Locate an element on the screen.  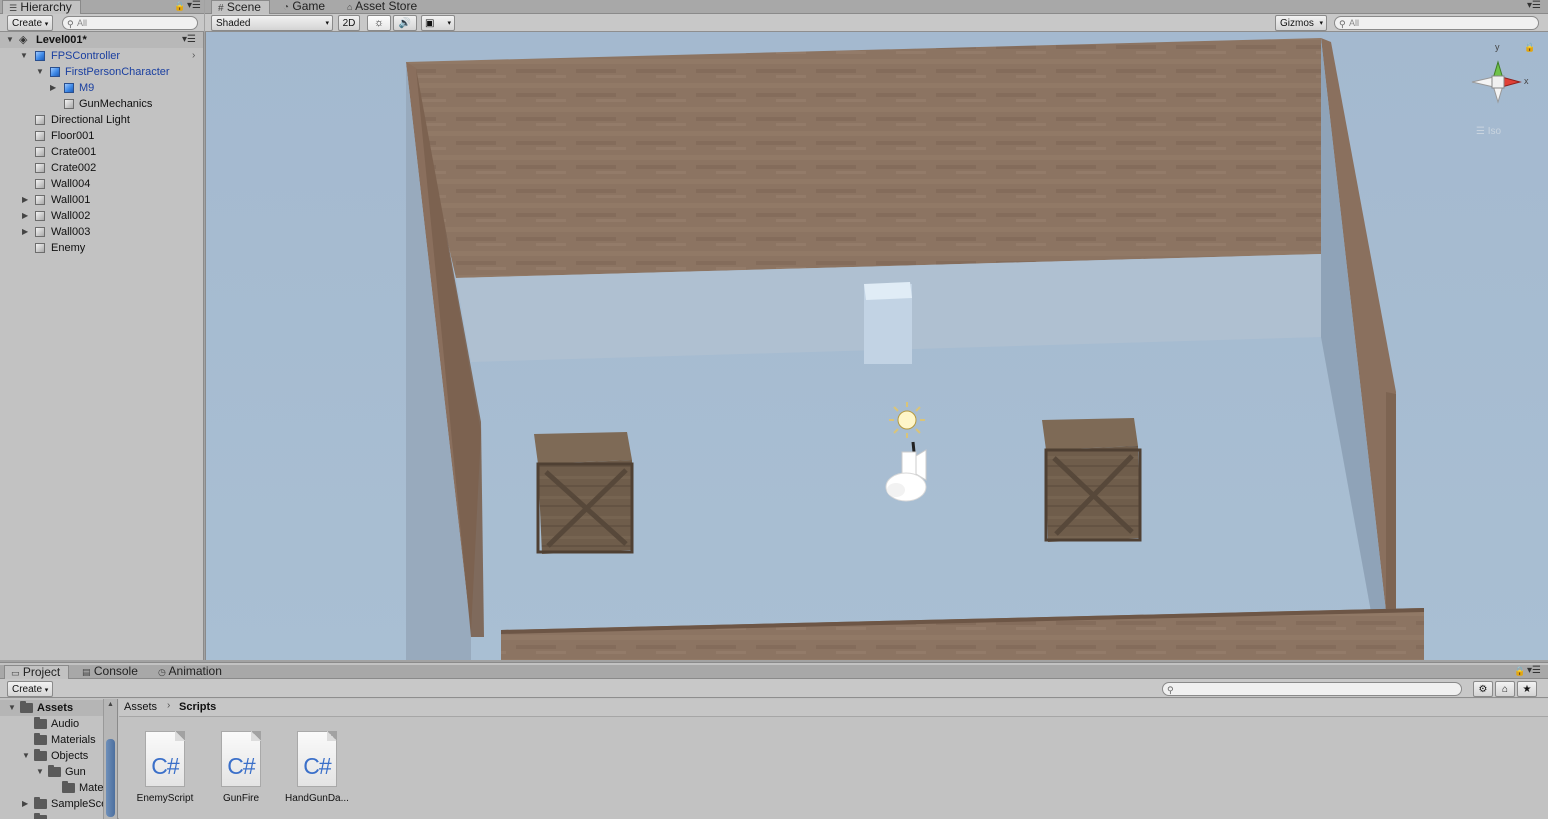
tree-item: Audio is located at coordinates (58, 724).